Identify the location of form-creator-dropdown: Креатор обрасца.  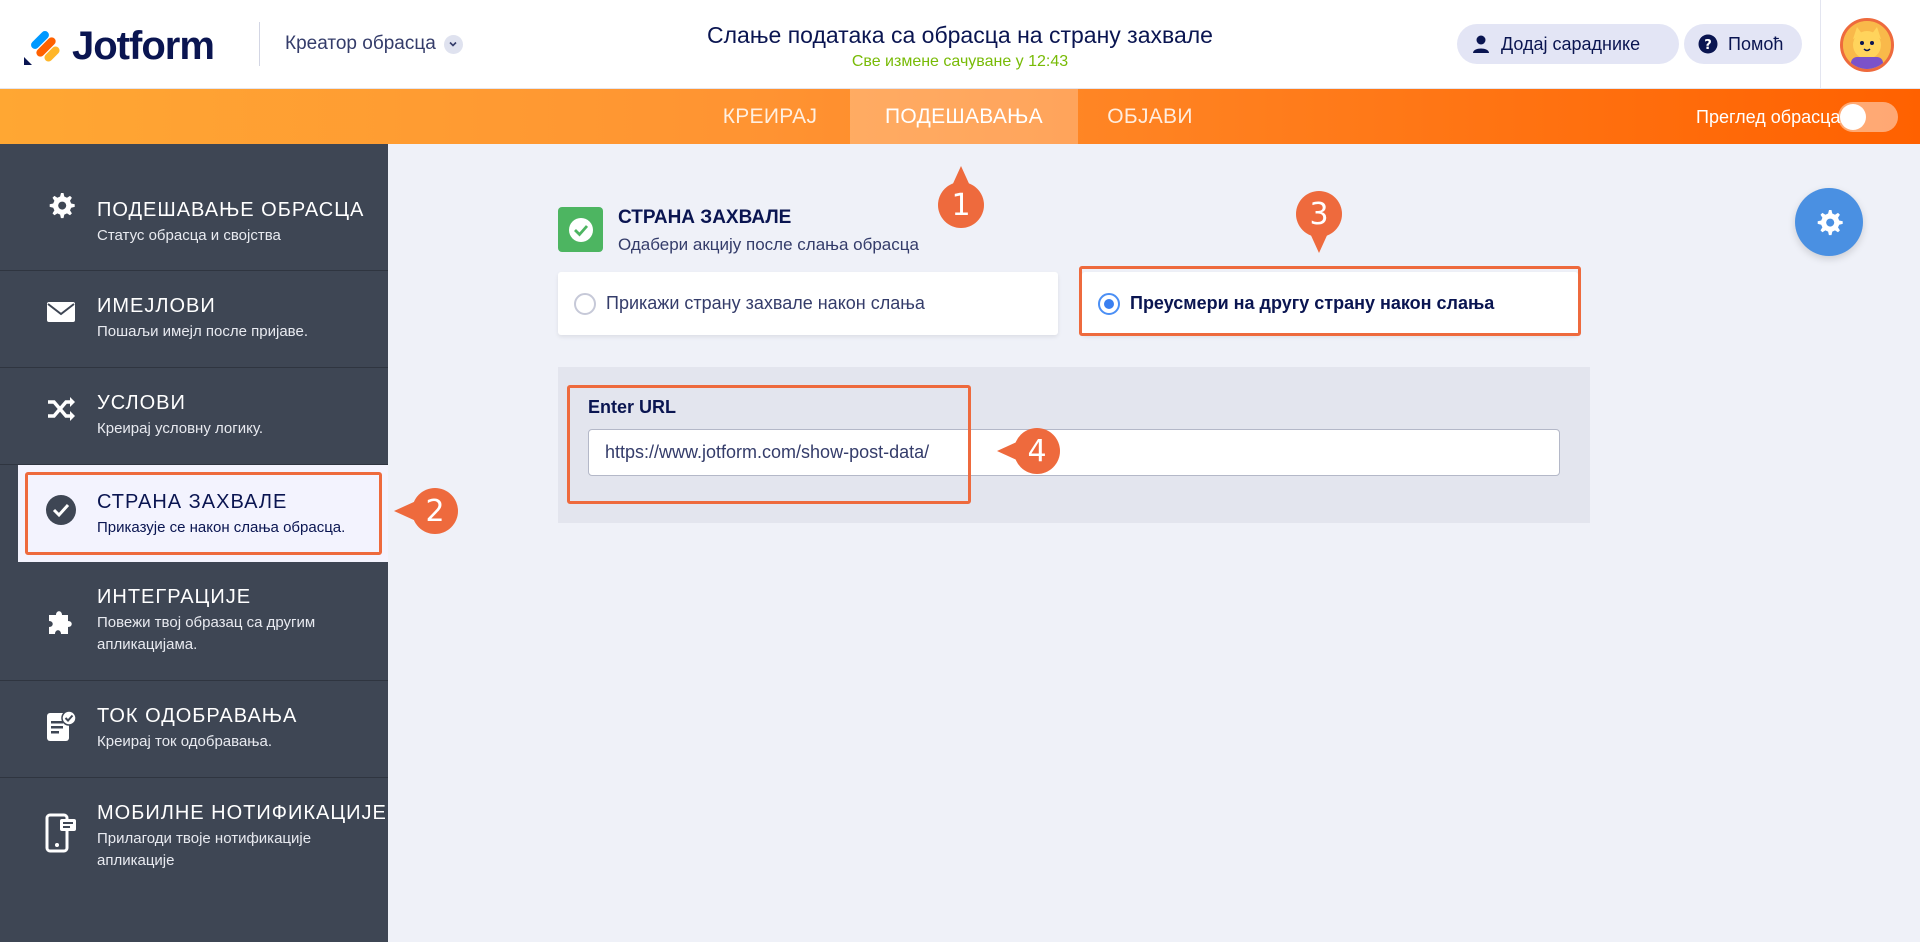
(374, 44).